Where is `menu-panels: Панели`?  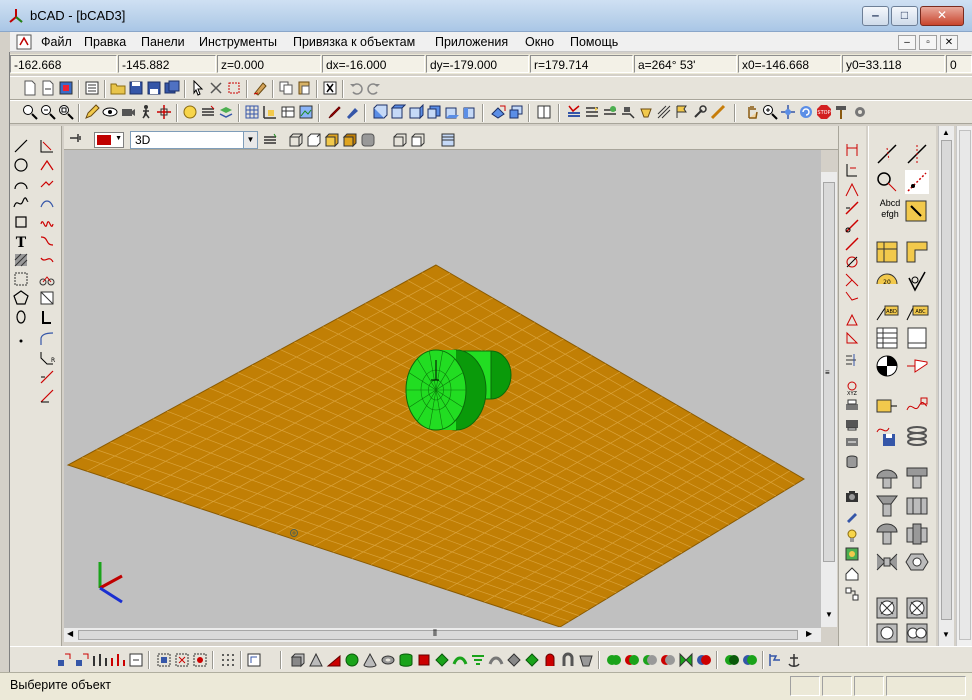
menu-panels: Панели is located at coordinates (163, 42).